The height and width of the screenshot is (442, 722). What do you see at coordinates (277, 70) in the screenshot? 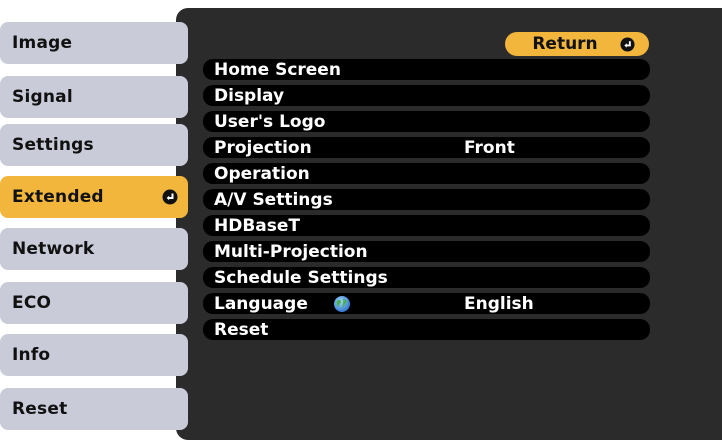
I see `menu-item-label: Home Screen` at bounding box center [277, 70].